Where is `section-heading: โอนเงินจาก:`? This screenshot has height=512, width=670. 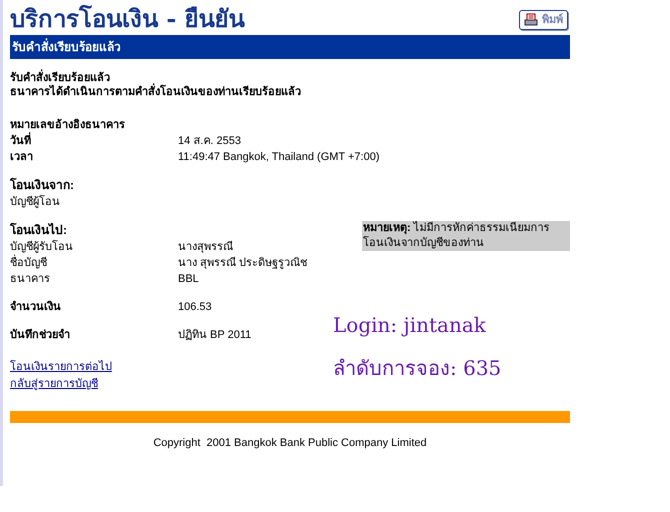
section-heading: โอนเงินจาก: is located at coordinates (42, 185).